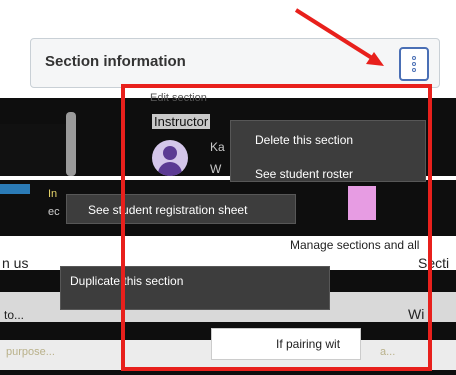  Describe the element at coordinates (53, 194) in the screenshot. I see `left-fragment: In` at that location.